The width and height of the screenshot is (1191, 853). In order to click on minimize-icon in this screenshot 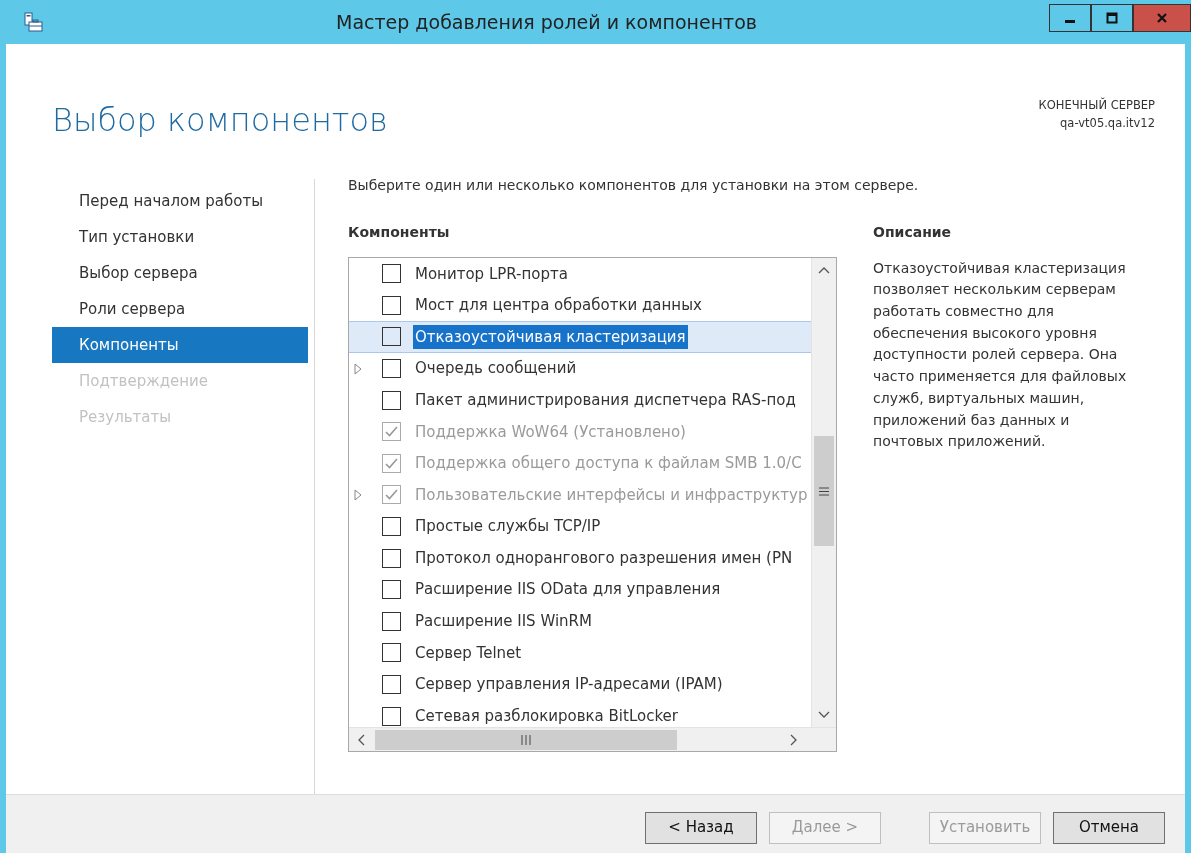, I will do `click(1070, 21)`.